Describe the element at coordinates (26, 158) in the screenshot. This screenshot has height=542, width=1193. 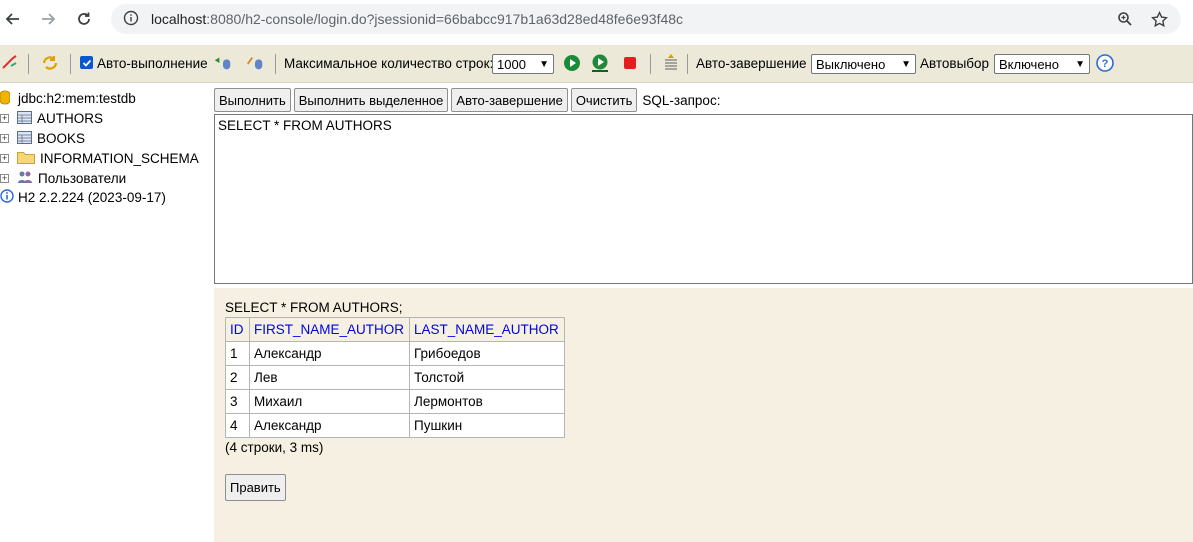
I see `folder-icon` at that location.